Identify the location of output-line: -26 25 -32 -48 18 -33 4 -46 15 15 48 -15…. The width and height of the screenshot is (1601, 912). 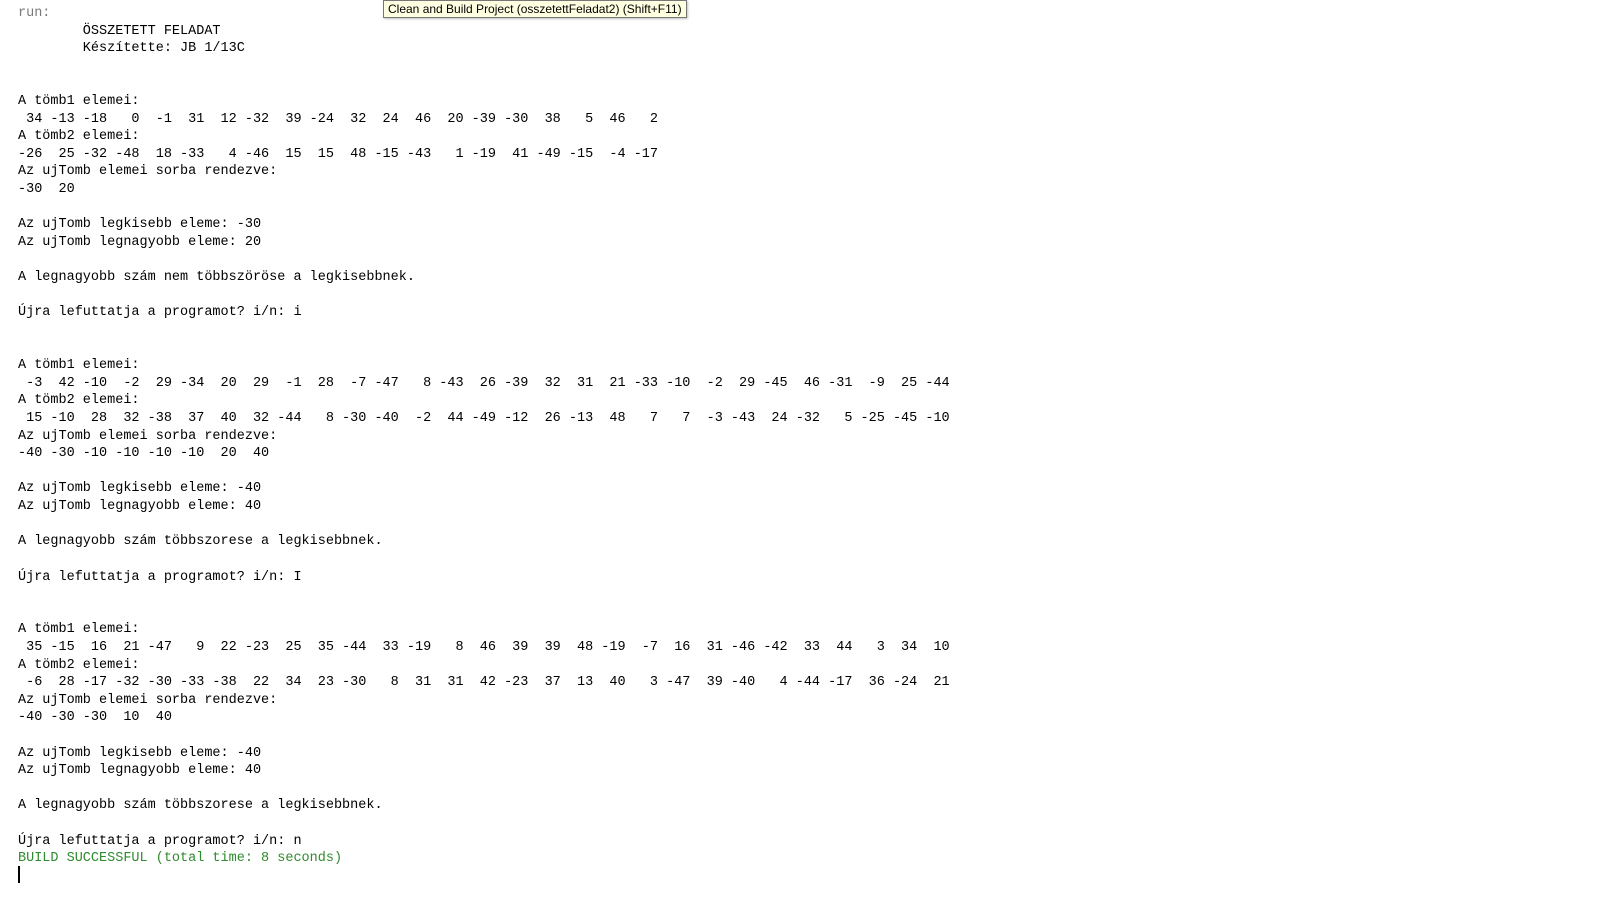
(338, 154).